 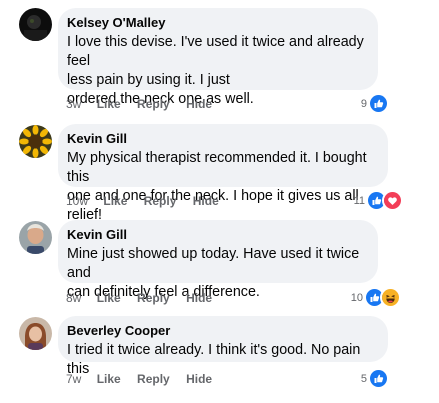 What do you see at coordinates (77, 201) in the screenshot?
I see `comment-time: 10w` at bounding box center [77, 201].